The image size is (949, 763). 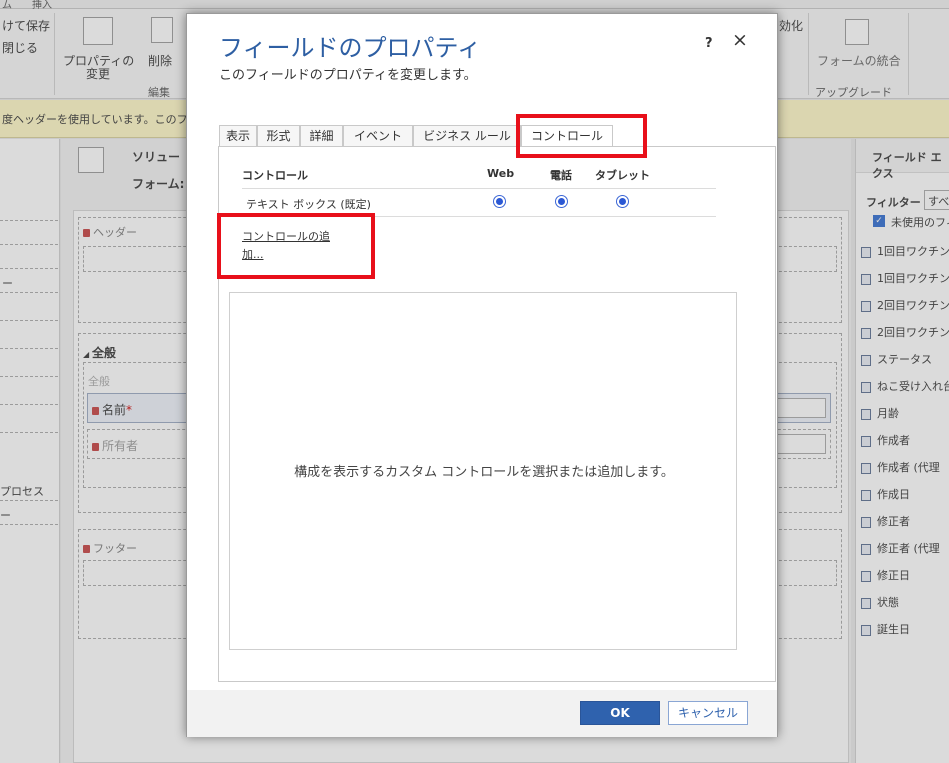 I want to click on header-phone: 電話, so click(x=561, y=175).